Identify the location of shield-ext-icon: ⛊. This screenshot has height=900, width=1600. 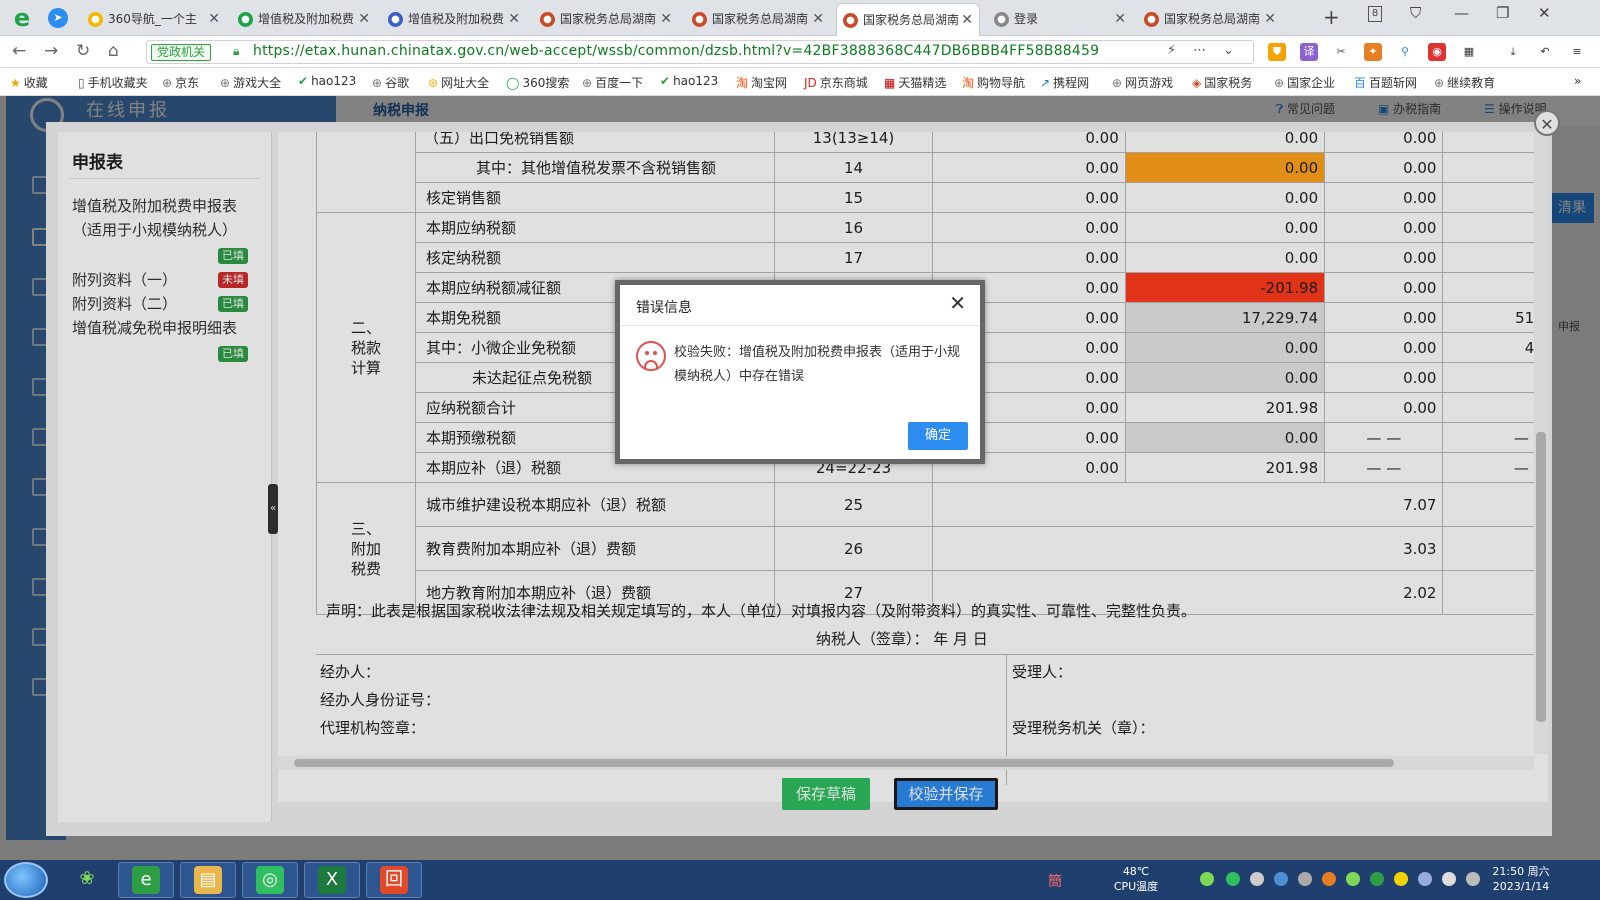
(1277, 52).